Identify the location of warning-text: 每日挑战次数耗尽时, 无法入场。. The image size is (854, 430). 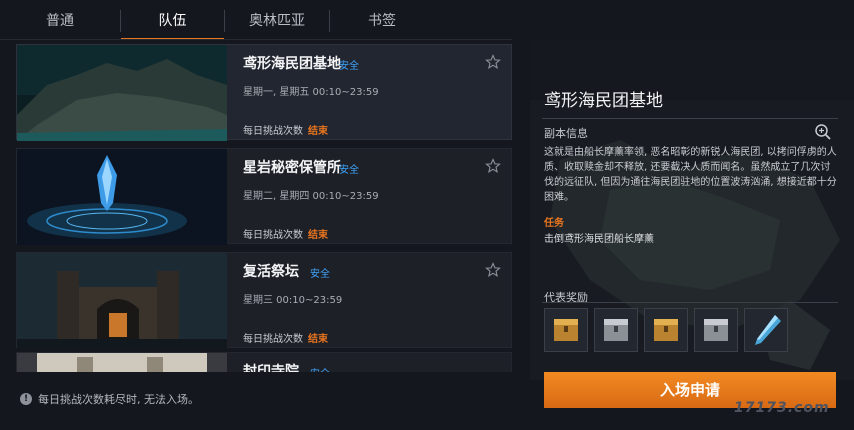
(118, 399).